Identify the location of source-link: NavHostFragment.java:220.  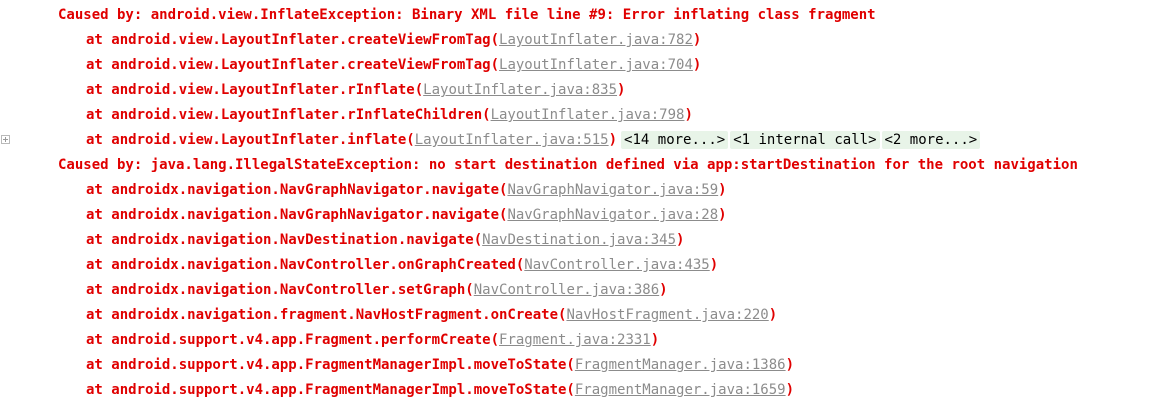
(667, 315).